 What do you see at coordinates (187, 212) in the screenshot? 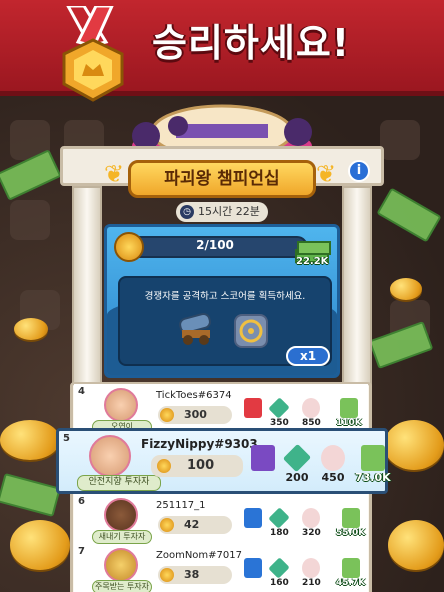
I see `clock-icon: ◷` at bounding box center [187, 212].